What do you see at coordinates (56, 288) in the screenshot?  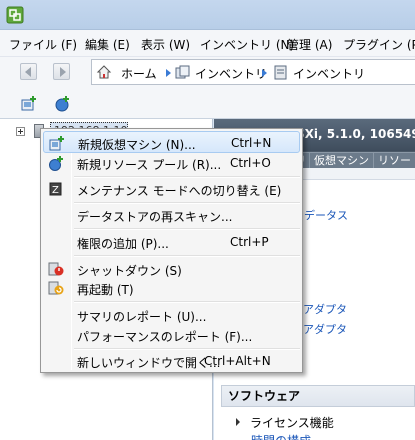 I see `reboot-icon` at bounding box center [56, 288].